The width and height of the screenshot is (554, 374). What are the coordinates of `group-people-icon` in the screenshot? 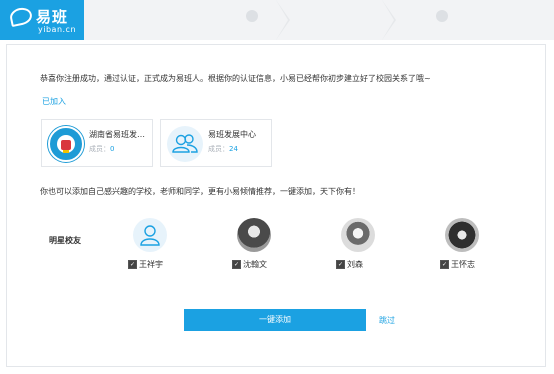 It's located at (185, 144).